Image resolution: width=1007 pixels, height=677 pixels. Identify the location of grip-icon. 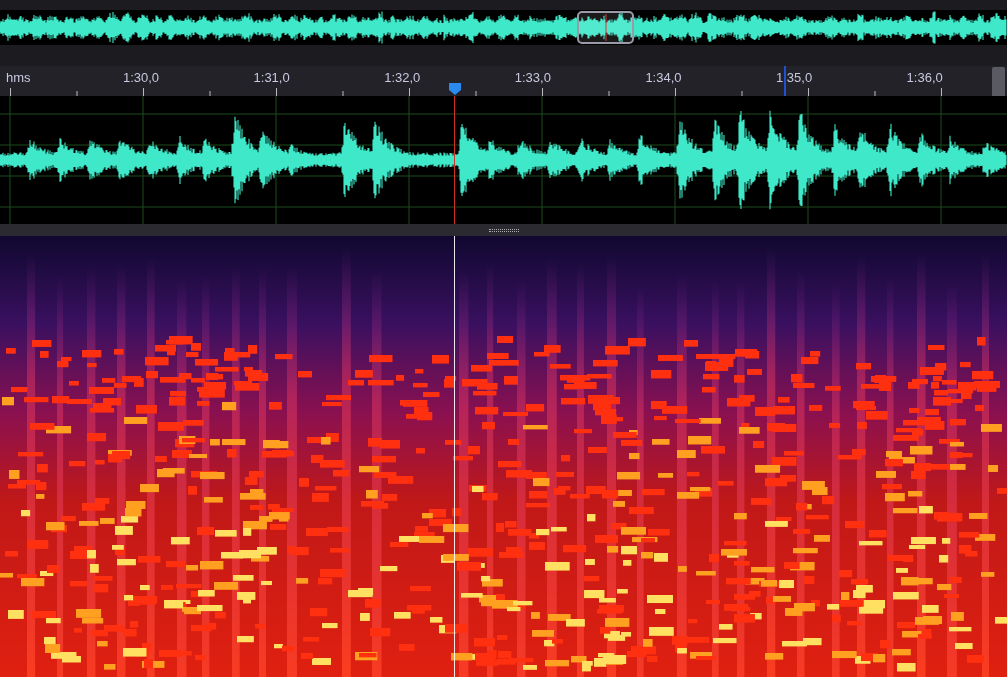
(503, 230).